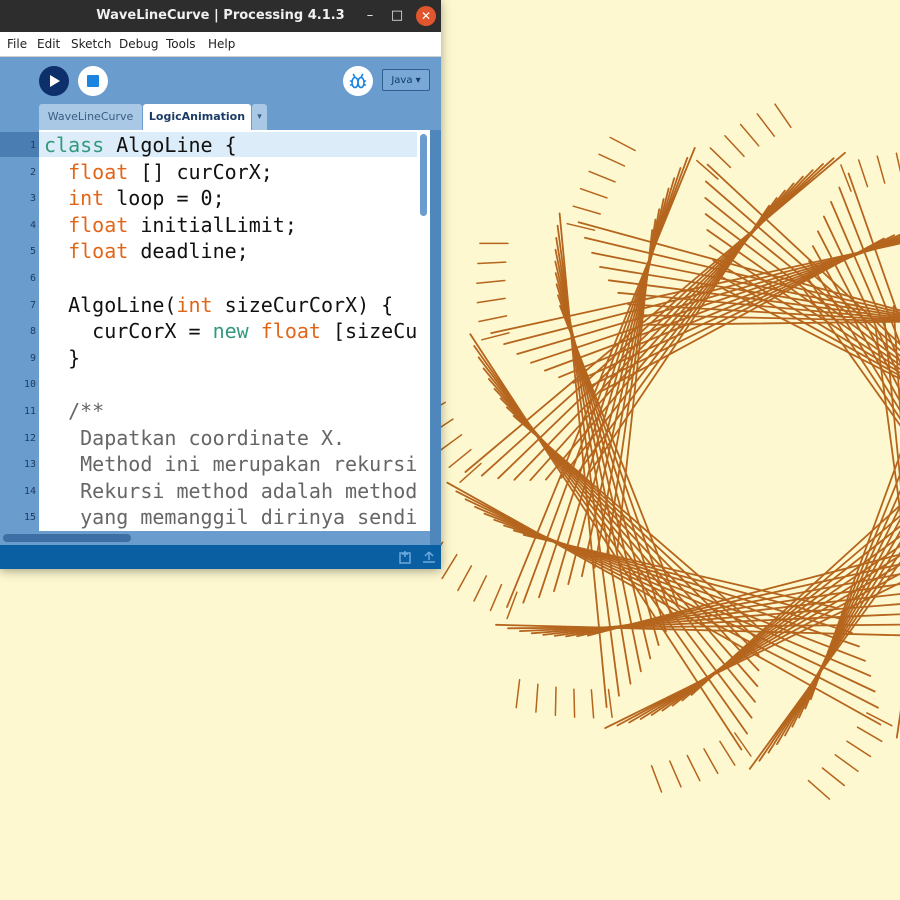 This screenshot has width=900, height=900. I want to click on console-icon, so click(406, 557).